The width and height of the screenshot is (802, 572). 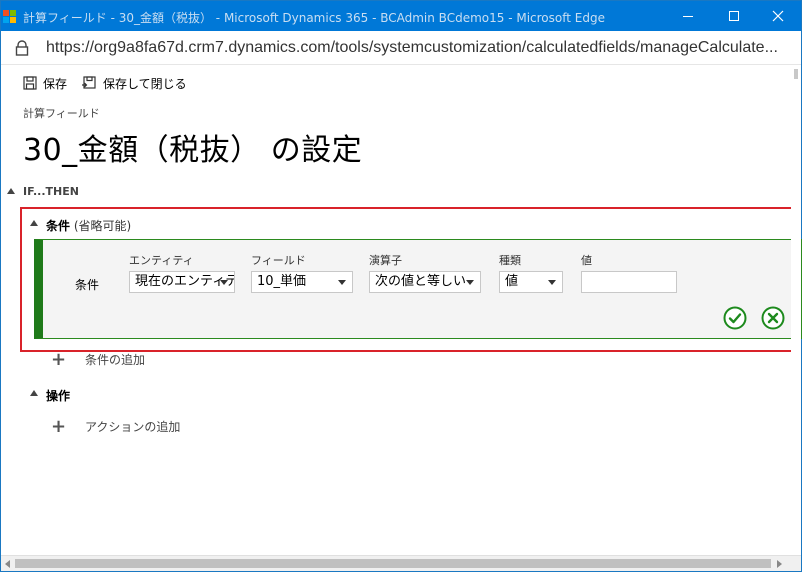 I want to click on type-select: 値, so click(x=531, y=282).